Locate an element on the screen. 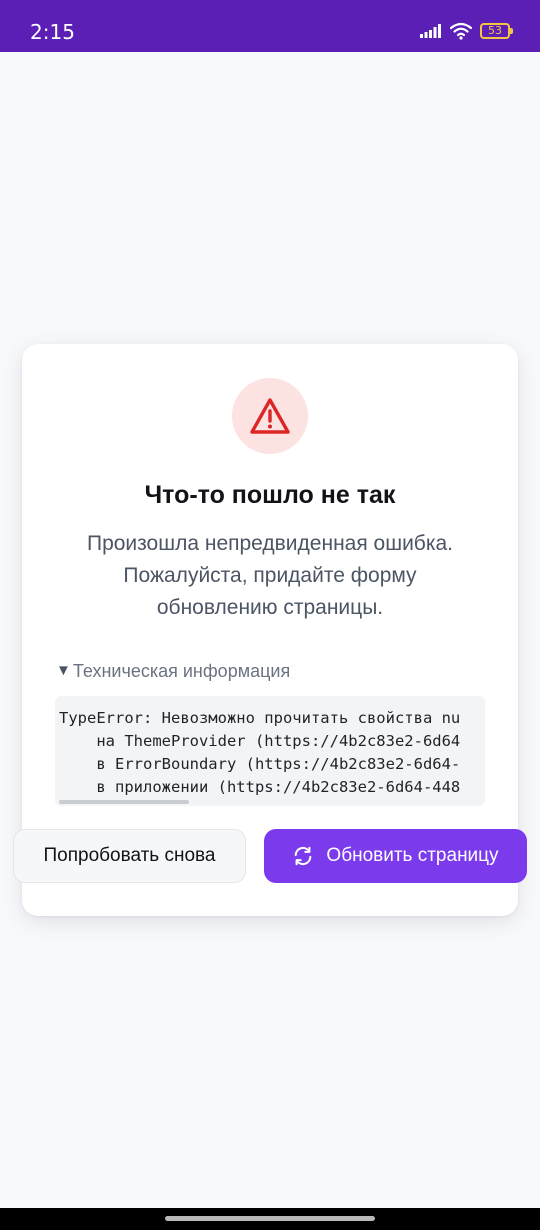  navigation-bar is located at coordinates (270, 1219).